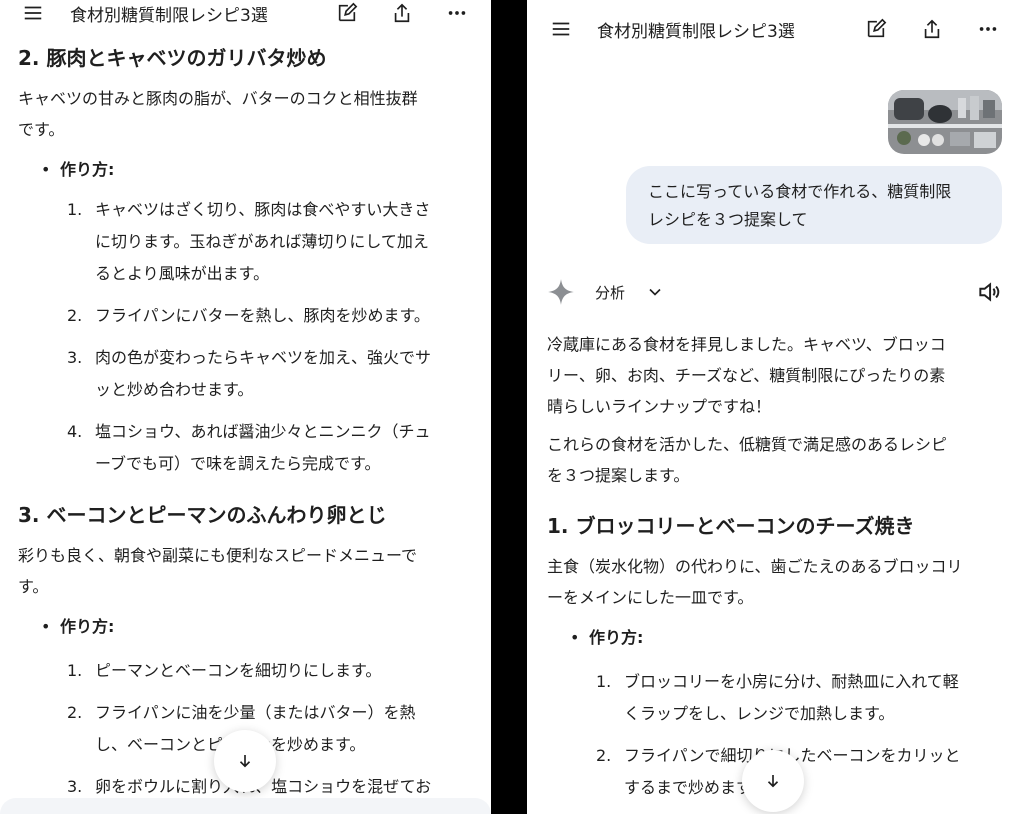 This screenshot has height=814, width=1024. Describe the element at coordinates (814, 205) in the screenshot. I see `user-message-bubble: ここに写っている食材で作れる、糖質制限 レシピを３つ提案して` at that location.